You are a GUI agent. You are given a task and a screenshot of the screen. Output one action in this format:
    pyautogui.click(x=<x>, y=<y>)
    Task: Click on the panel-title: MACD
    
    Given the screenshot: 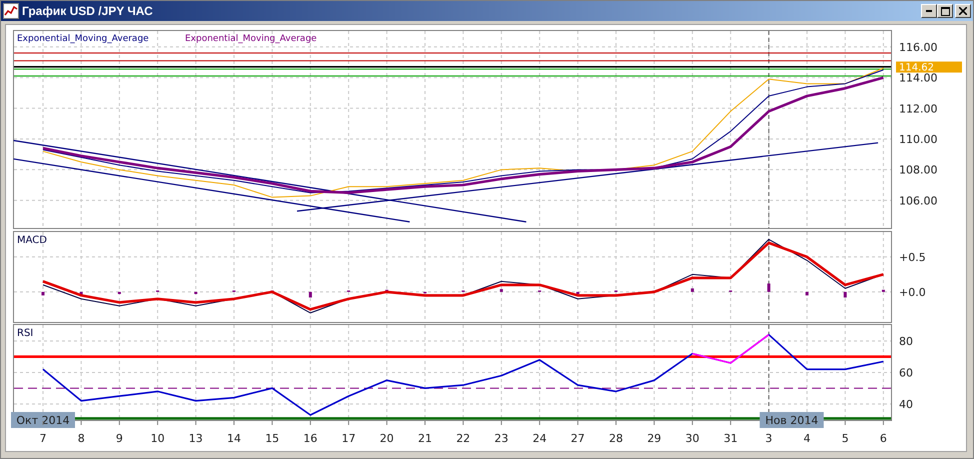 What is the action you would take?
    pyautogui.click(x=32, y=240)
    